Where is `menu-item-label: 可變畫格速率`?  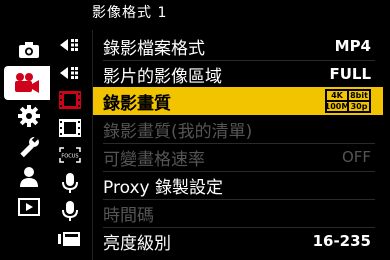 menu-item-label: 可變畫格速率 is located at coordinates (154, 159).